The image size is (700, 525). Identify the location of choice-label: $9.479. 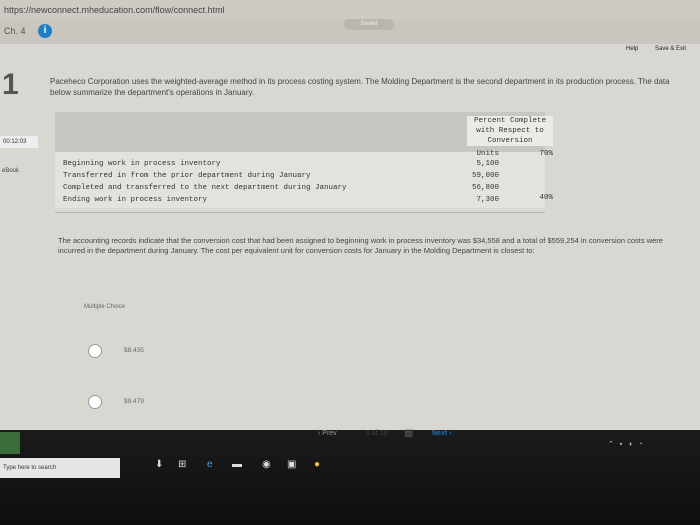
(134, 401).